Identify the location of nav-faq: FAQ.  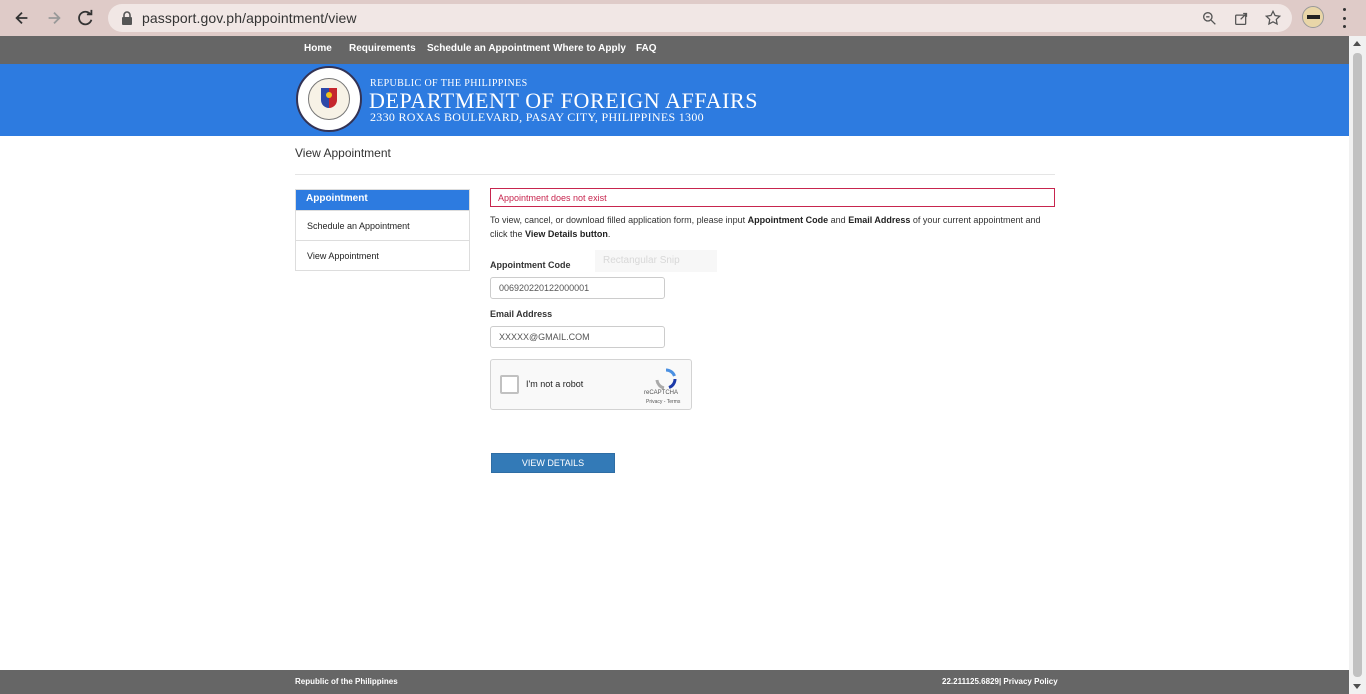
(646, 48).